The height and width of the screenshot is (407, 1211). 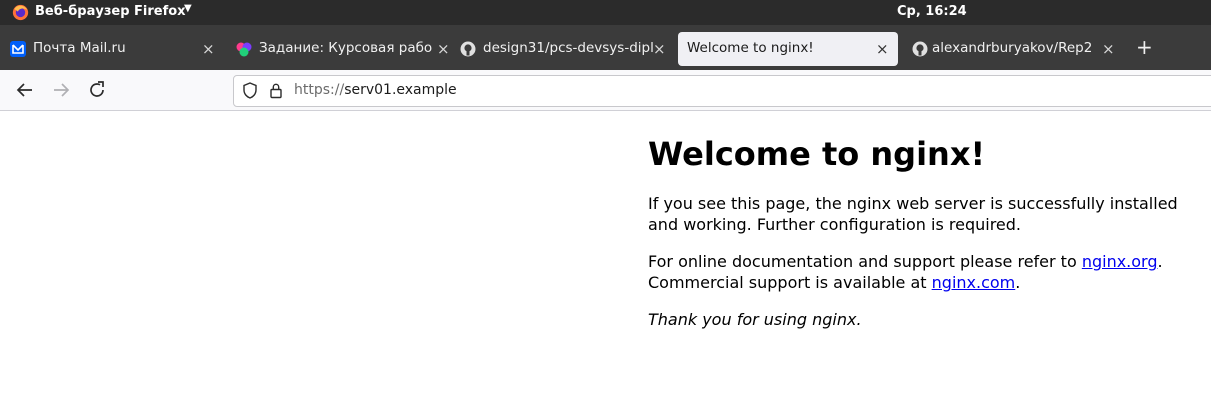 I want to click on thanks-paragraph: Thank you for using nginx., so click(x=755, y=319).